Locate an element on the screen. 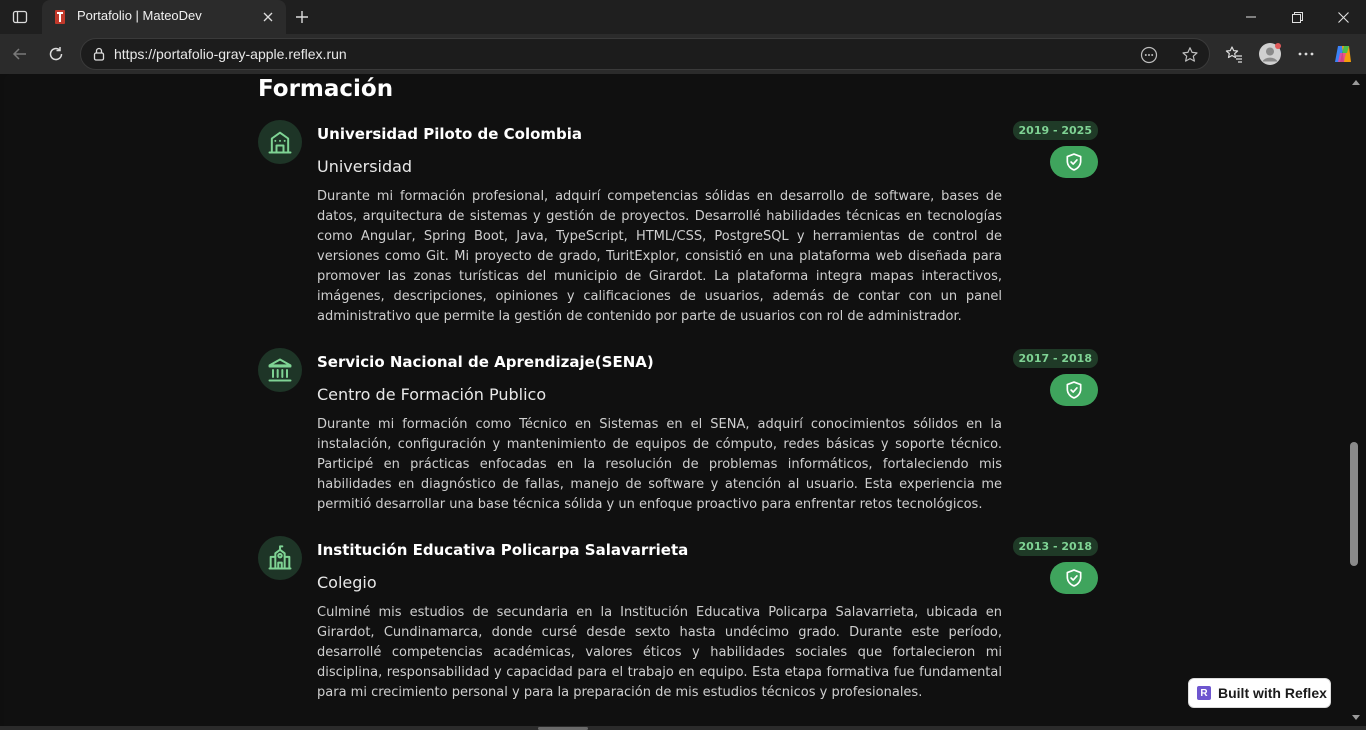 This screenshot has width=1366, height=730. address-bar: https://portafolio-gray-apple.reflex.run is located at coordinates (645, 54).